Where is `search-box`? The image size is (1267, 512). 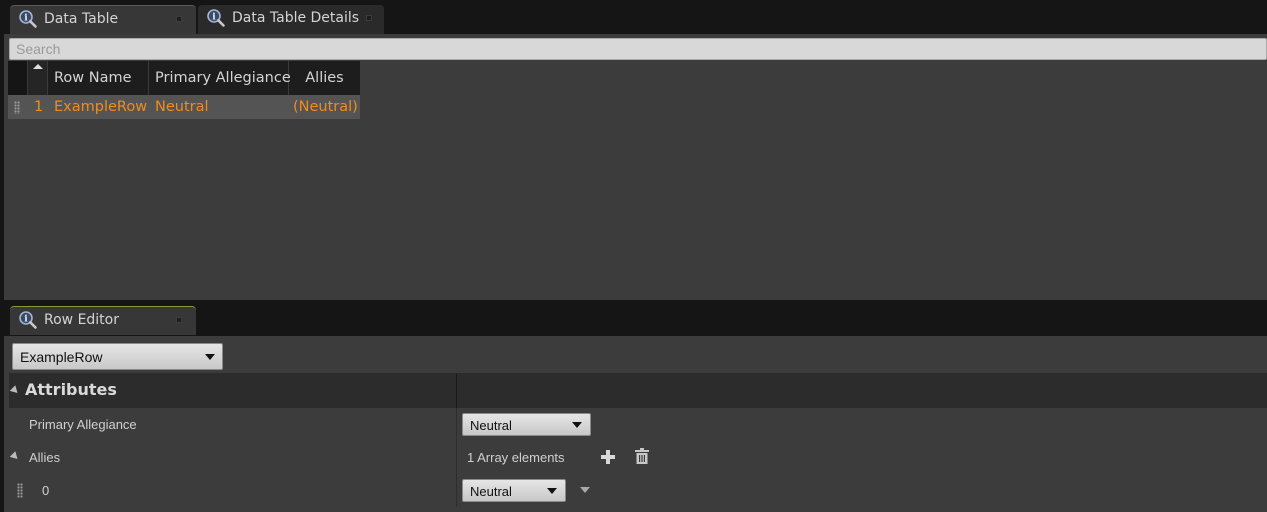
search-box is located at coordinates (638, 49).